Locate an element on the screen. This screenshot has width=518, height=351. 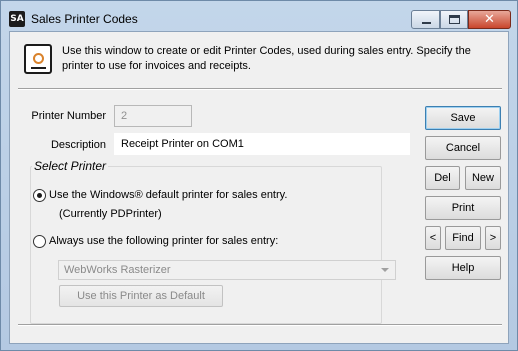
printer-select-value: WebWorks Rasterizer is located at coordinates (117, 270).